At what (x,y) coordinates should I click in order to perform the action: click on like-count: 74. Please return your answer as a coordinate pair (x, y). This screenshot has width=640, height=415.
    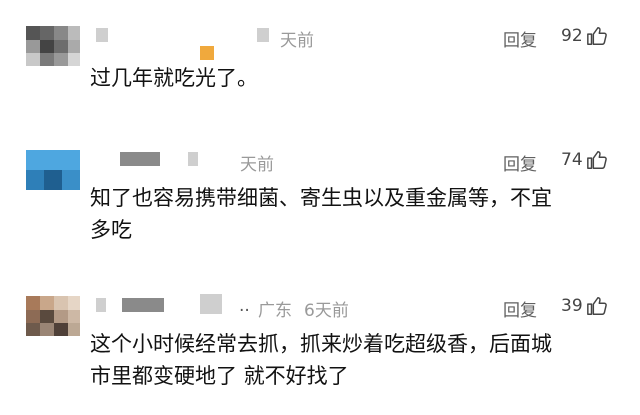
    Looking at the image, I should click on (572, 160).